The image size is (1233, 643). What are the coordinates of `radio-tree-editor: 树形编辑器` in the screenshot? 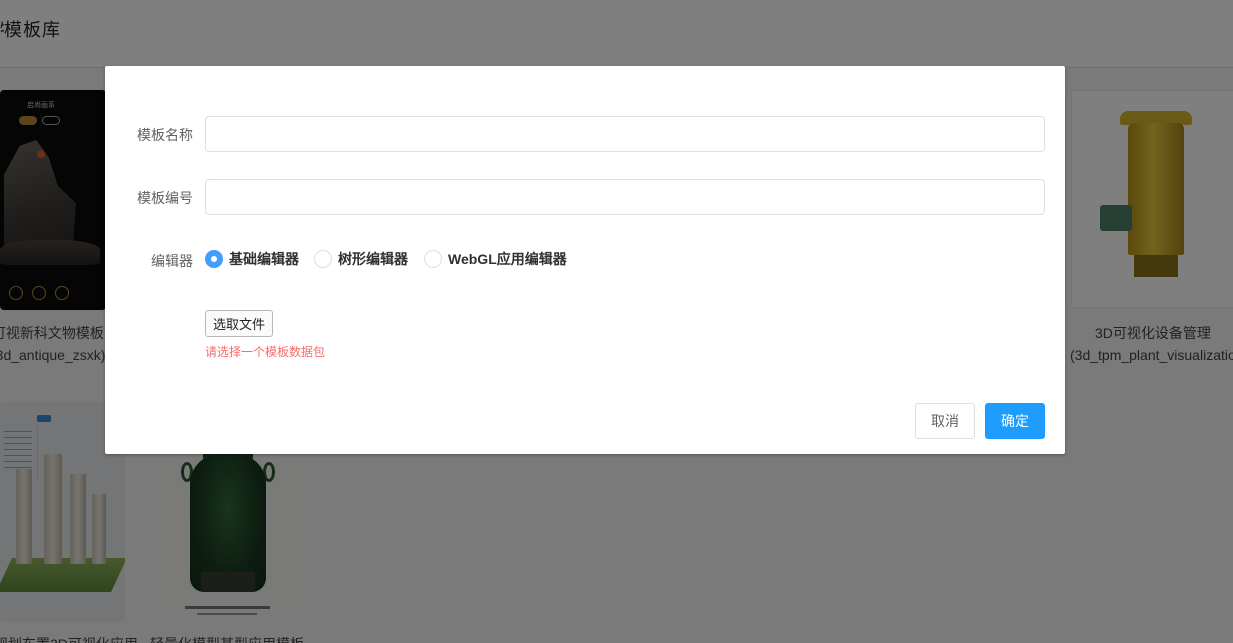 It's located at (361, 259).